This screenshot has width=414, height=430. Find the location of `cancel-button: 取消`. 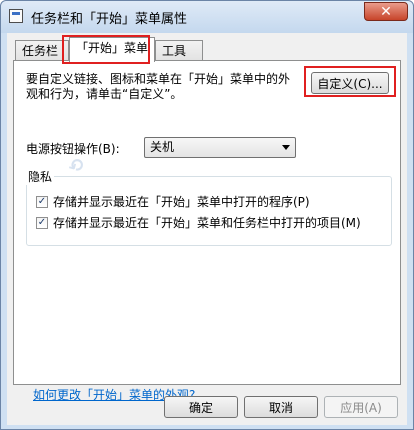

cancel-button: 取消 is located at coordinates (281, 407).